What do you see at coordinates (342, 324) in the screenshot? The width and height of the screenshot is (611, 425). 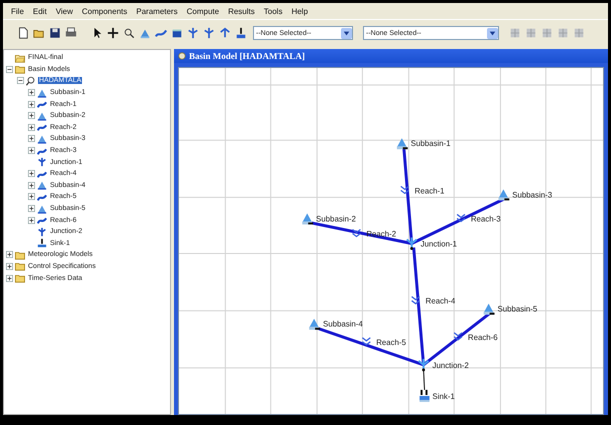 I see `node-label: Subbasin-4` at bounding box center [342, 324].